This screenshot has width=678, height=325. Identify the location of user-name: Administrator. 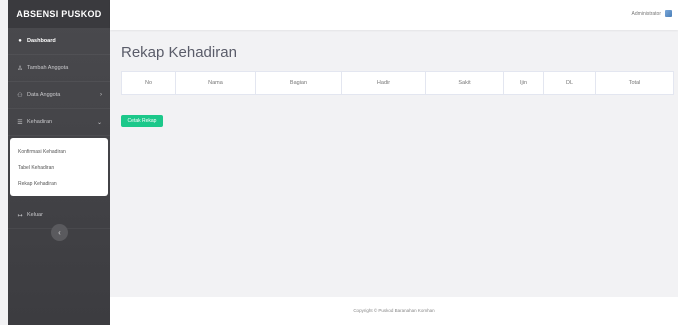
(646, 13).